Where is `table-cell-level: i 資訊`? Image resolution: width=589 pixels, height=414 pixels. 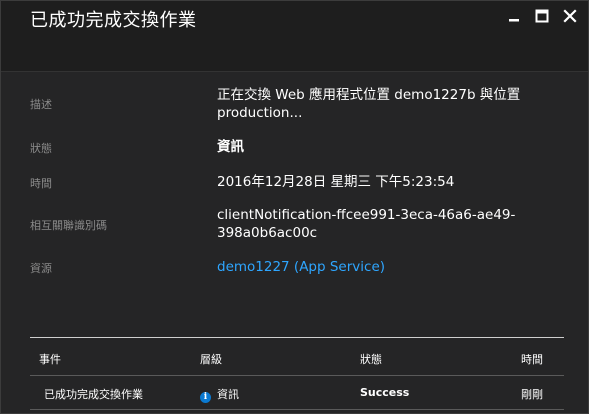 table-cell-level: i 資訊 is located at coordinates (219, 394).